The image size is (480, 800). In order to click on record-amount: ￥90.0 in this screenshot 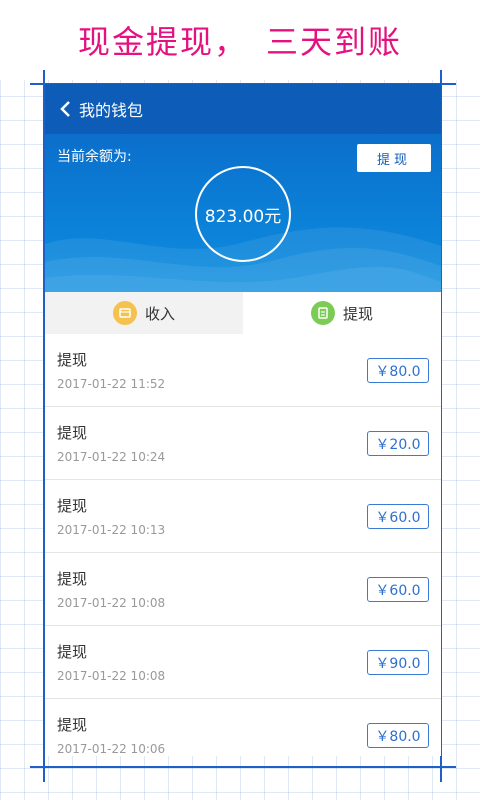, I will do `click(398, 662)`.